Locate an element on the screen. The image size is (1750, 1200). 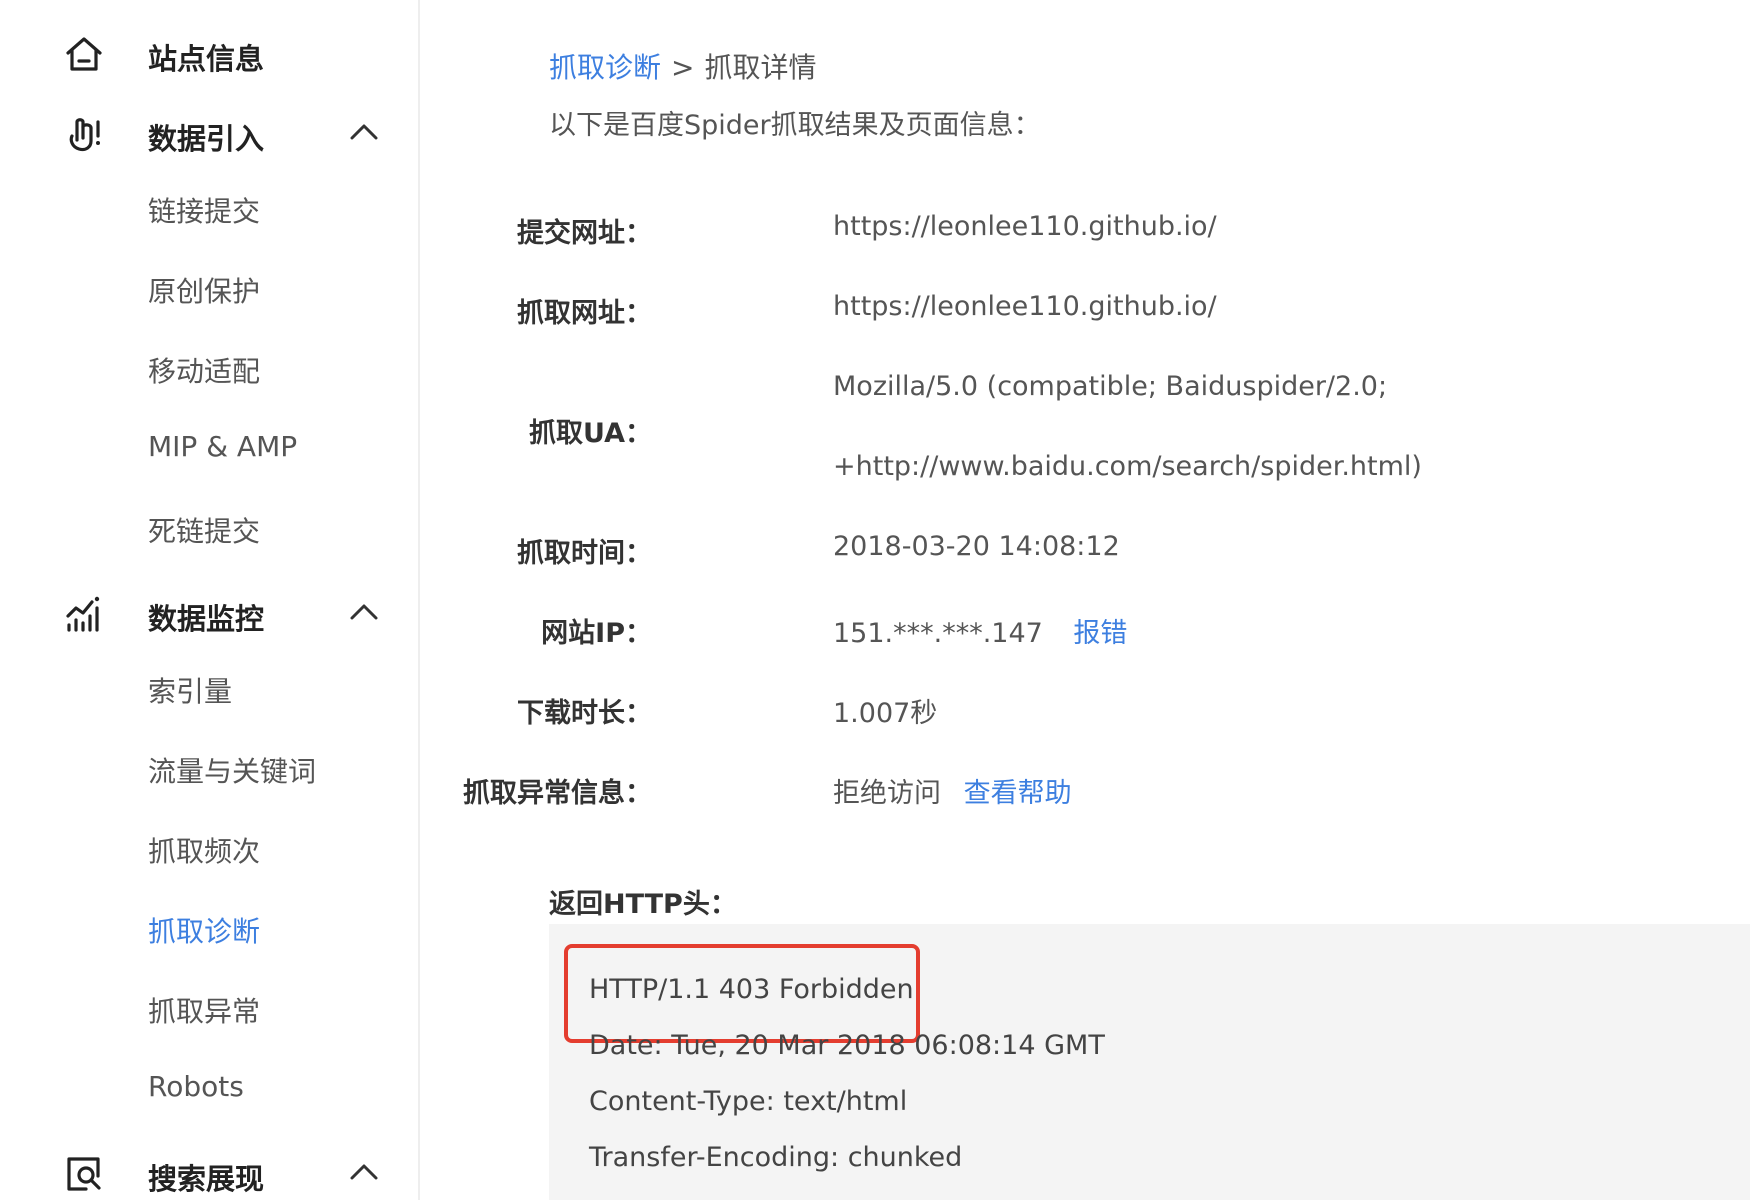
download-time-value: 1.007秒 is located at coordinates (885, 713).